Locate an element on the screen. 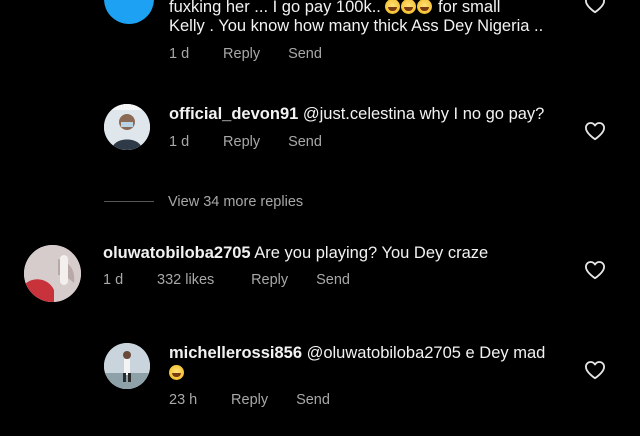 Image resolution: width=640 pixels, height=436 pixels. username-link: oluwatobiloba2705 is located at coordinates (177, 253).